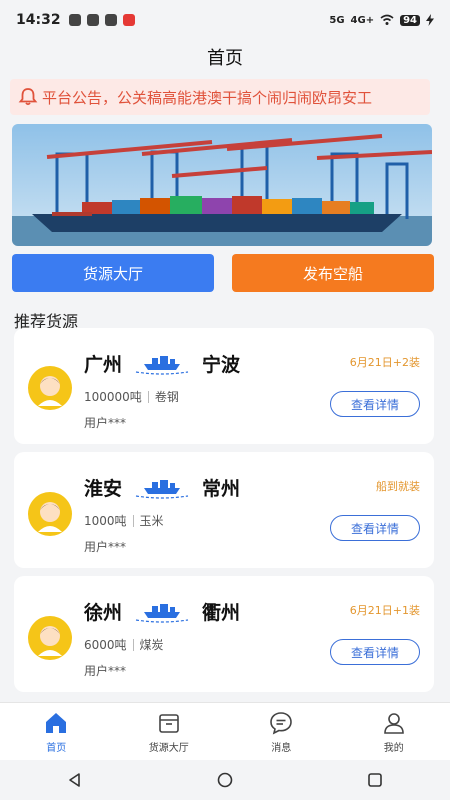 Image resolution: width=450 pixels, height=800 pixels. Describe the element at coordinates (168, 723) in the screenshot. I see `box-icon` at that location.